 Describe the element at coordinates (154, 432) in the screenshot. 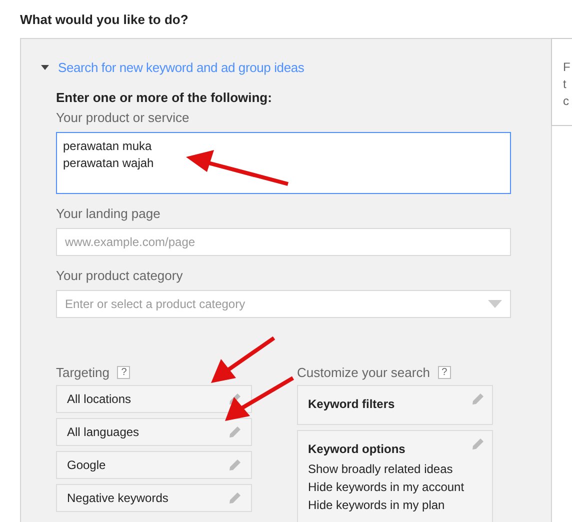

I see `targeting-item: All languages` at that location.